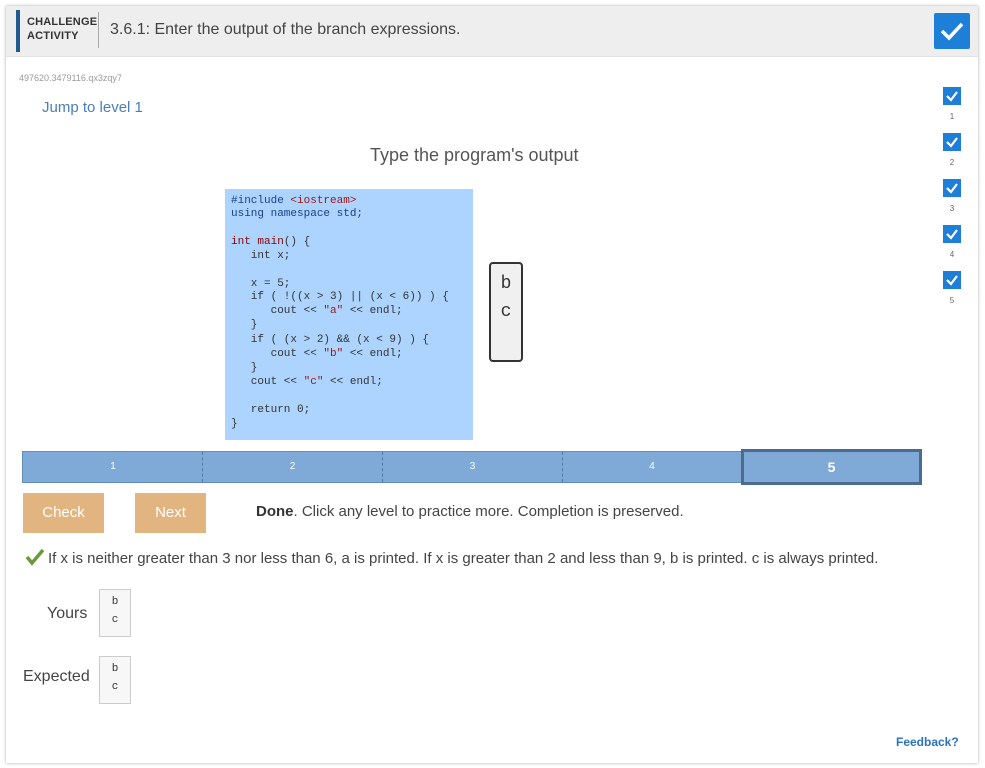 This screenshot has width=985, height=768. What do you see at coordinates (952, 31) in the screenshot?
I see `checkmark-icon` at bounding box center [952, 31].